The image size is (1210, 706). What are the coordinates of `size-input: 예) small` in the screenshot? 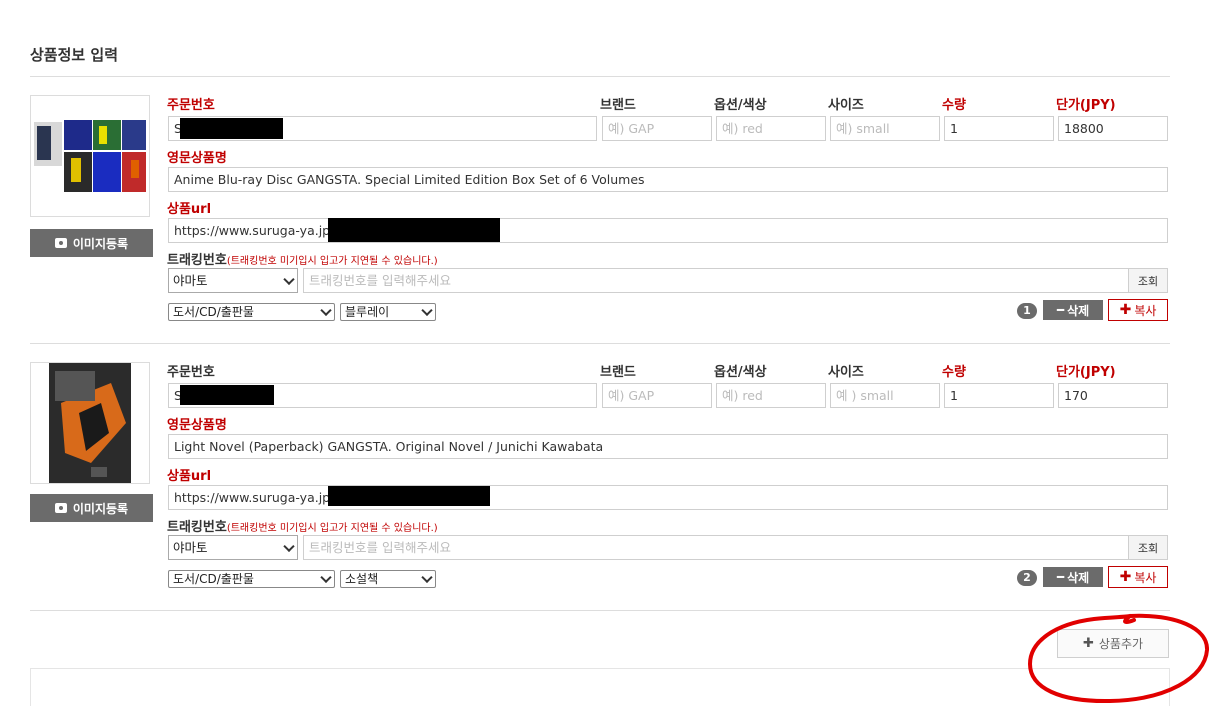 It's located at (885, 128).